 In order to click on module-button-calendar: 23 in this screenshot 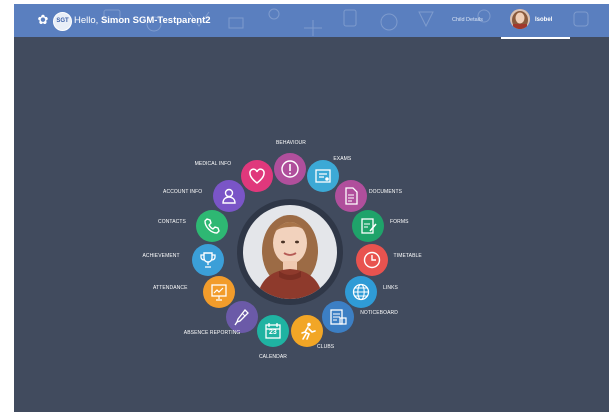, I will do `click(272, 331)`.